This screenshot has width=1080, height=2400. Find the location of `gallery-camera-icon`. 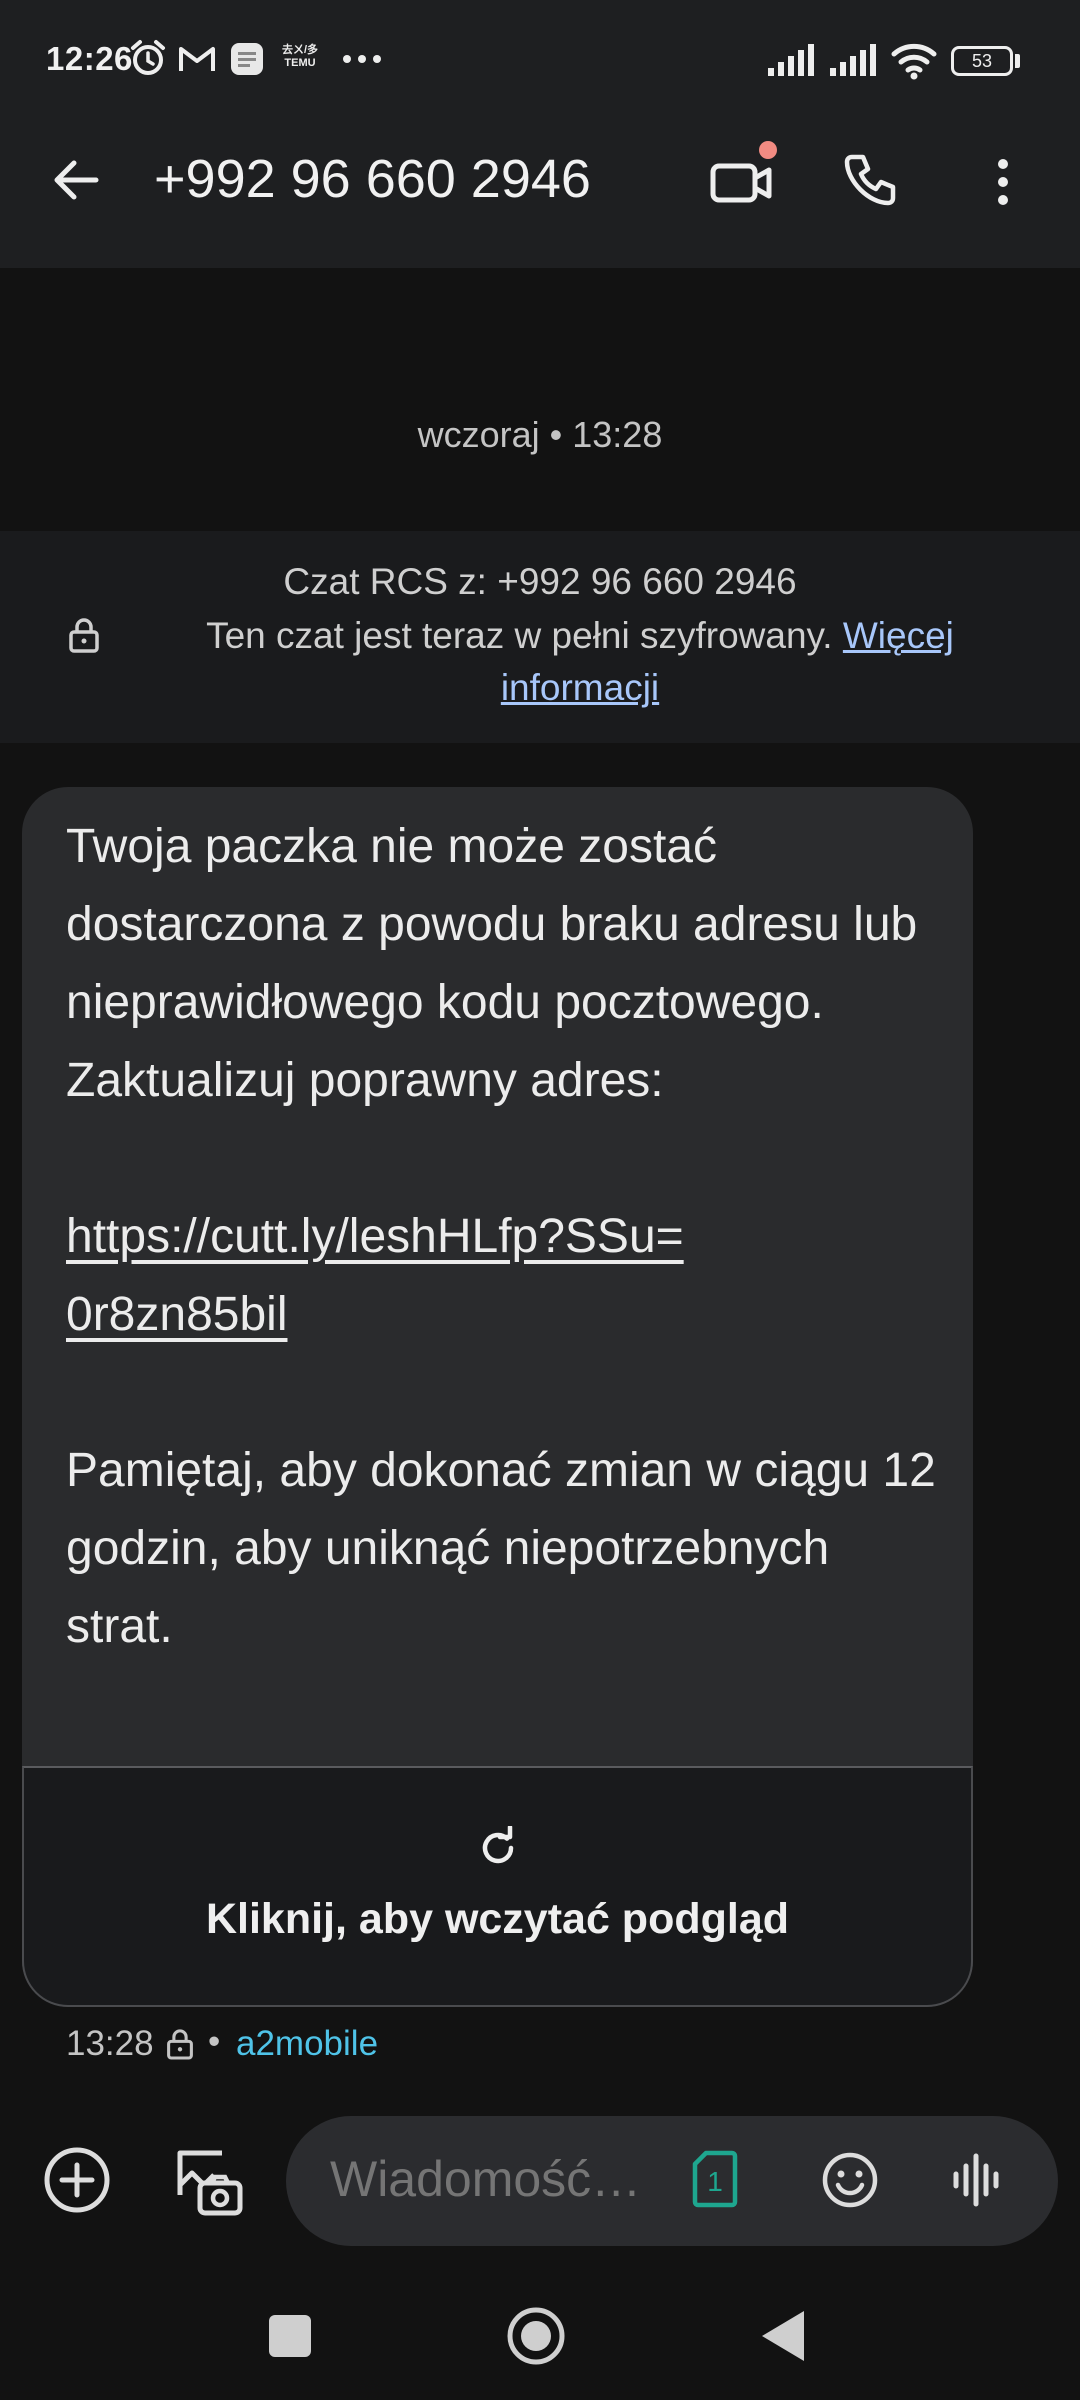

gallery-camera-icon is located at coordinates (209, 2182).